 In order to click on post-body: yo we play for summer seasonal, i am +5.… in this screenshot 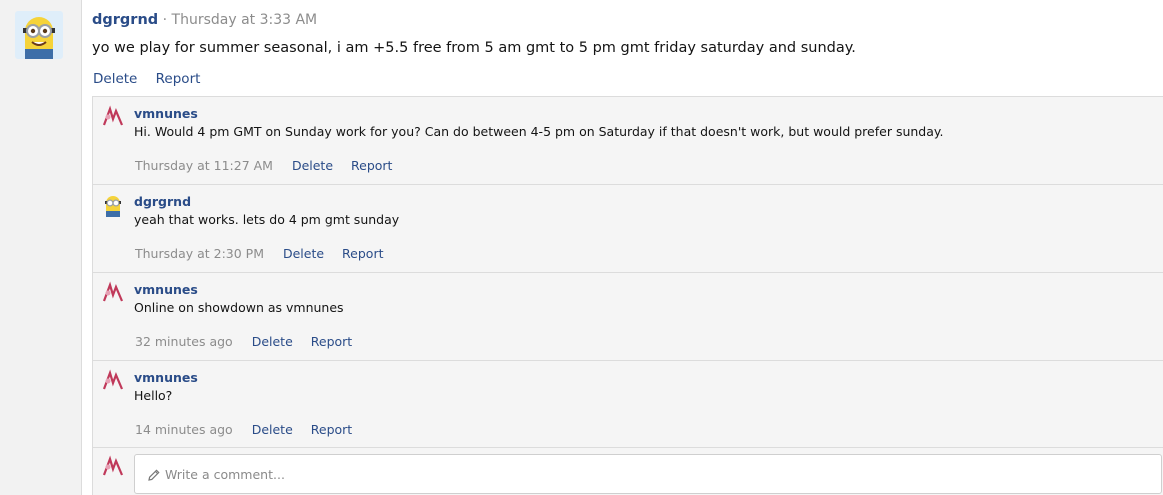, I will do `click(474, 48)`.